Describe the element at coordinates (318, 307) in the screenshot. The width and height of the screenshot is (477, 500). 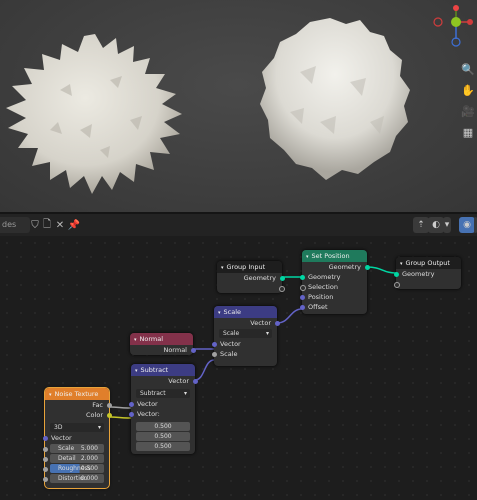
I see `input-label: Offset` at that location.